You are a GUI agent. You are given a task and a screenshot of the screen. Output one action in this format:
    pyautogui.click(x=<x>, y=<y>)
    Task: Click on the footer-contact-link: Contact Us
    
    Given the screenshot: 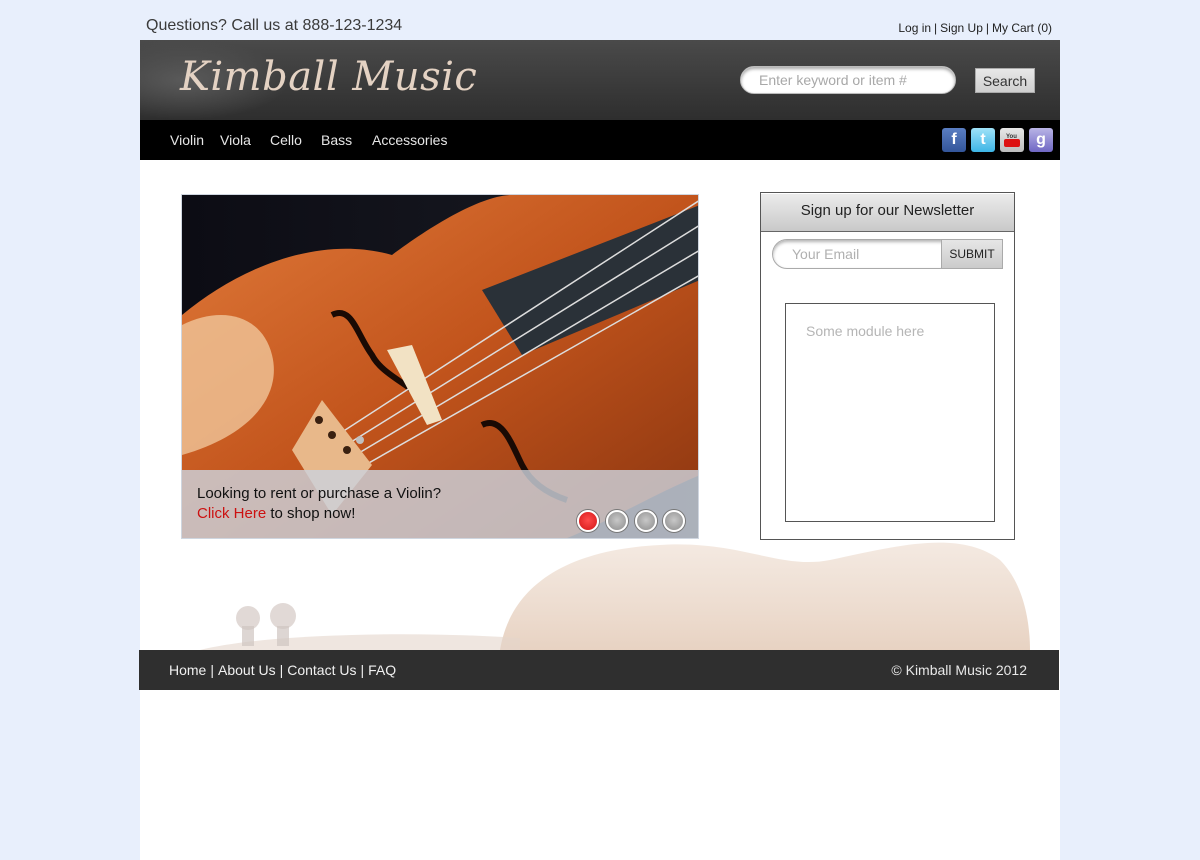 What is the action you would take?
    pyautogui.click(x=321, y=670)
    